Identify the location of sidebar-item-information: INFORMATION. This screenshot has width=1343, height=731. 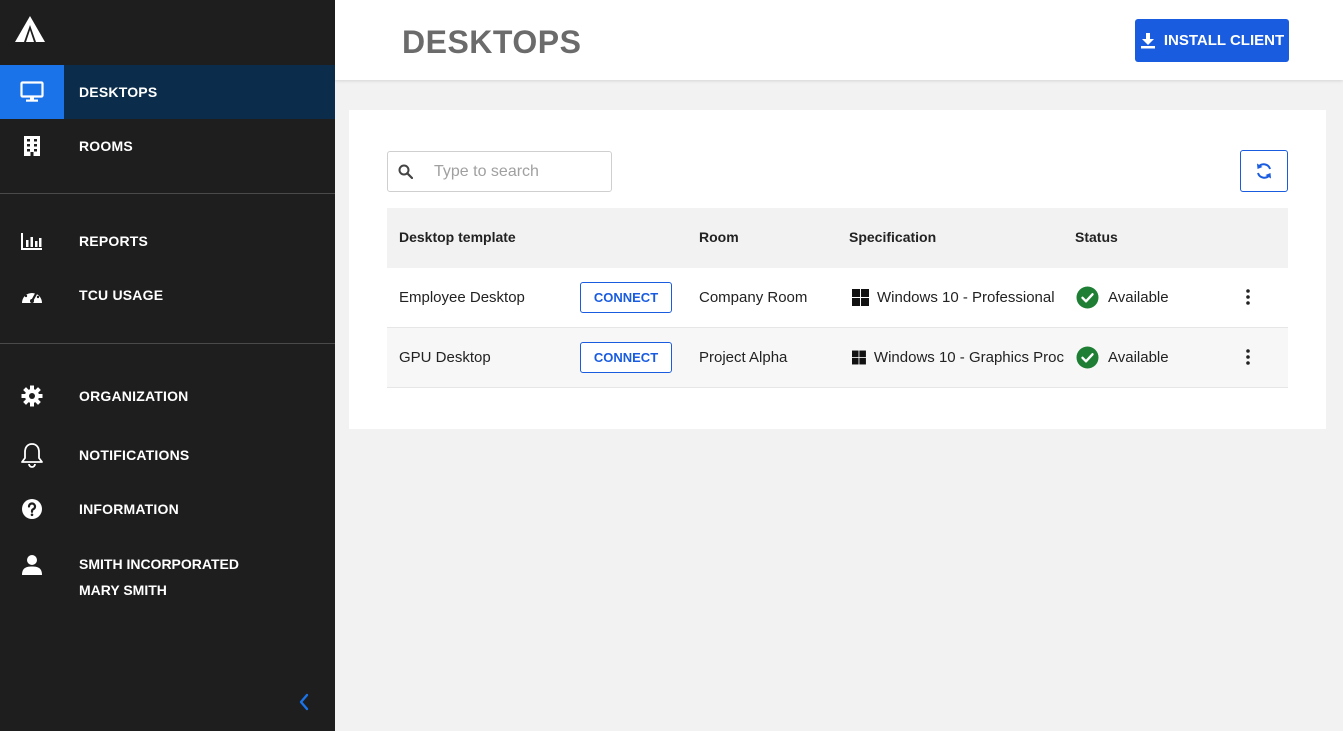
(167, 509).